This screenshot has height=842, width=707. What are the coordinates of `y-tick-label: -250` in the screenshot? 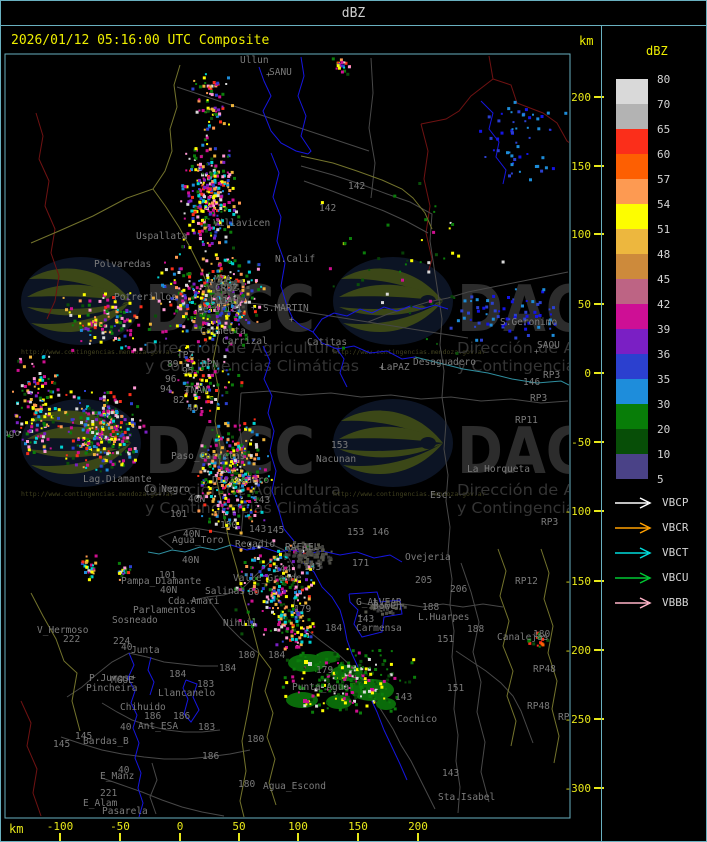 It's located at (578, 719).